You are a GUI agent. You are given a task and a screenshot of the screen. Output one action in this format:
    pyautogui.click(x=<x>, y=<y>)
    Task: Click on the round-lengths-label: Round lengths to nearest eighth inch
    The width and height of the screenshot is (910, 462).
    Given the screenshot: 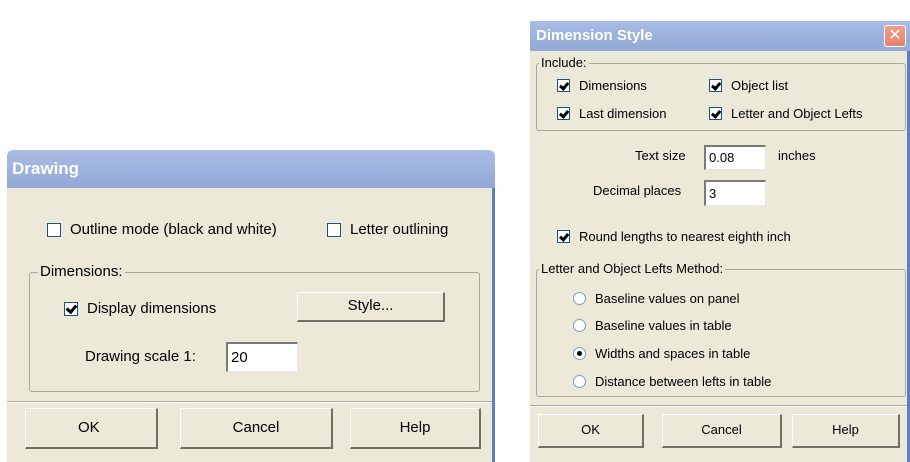 What is the action you would take?
    pyautogui.click(x=685, y=236)
    